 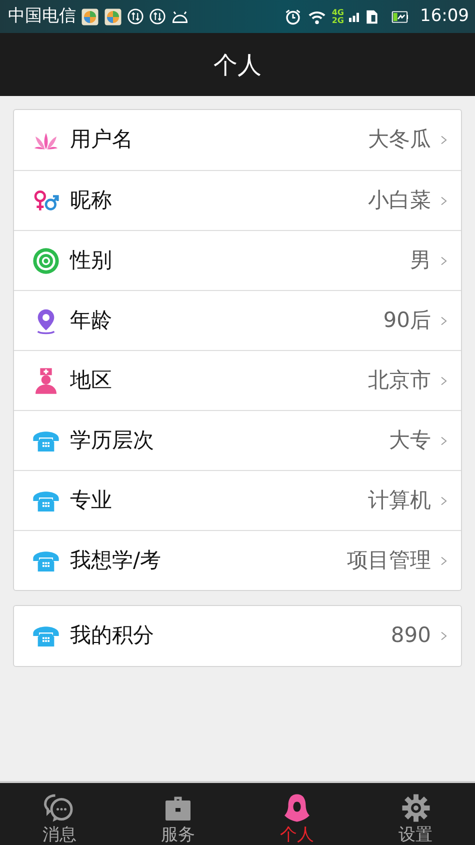 I want to click on row-label: 学历层次, so click(x=112, y=440).